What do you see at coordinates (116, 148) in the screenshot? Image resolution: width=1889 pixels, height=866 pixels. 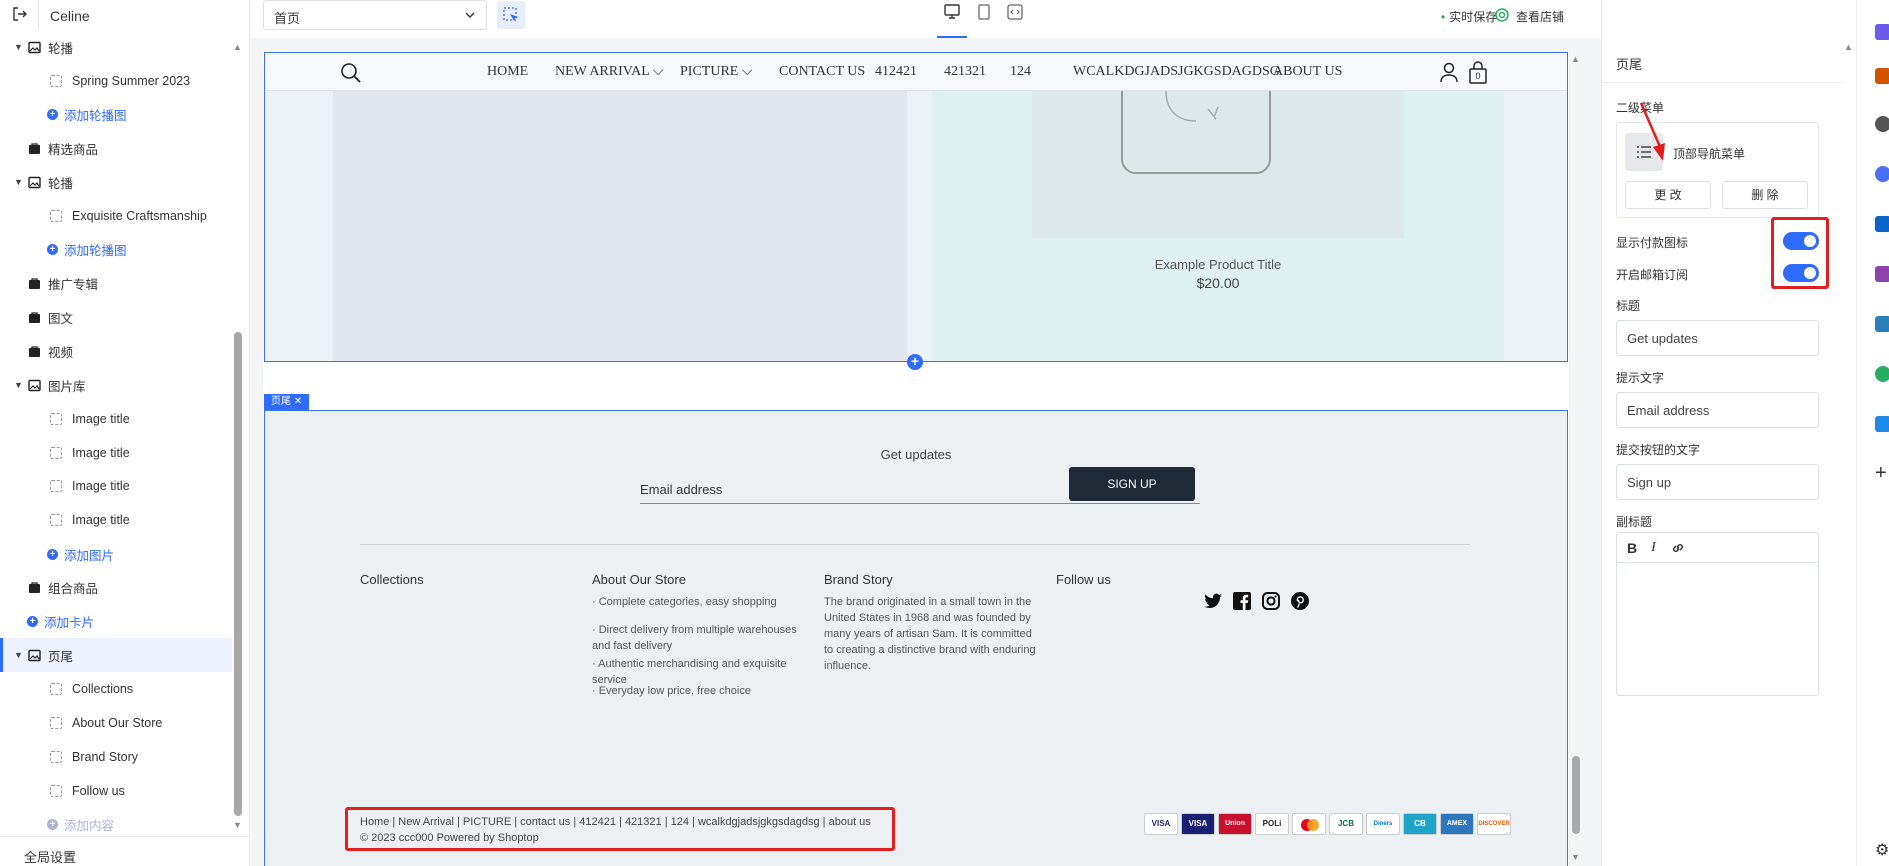 I see `sidebar-item: 精选商品` at bounding box center [116, 148].